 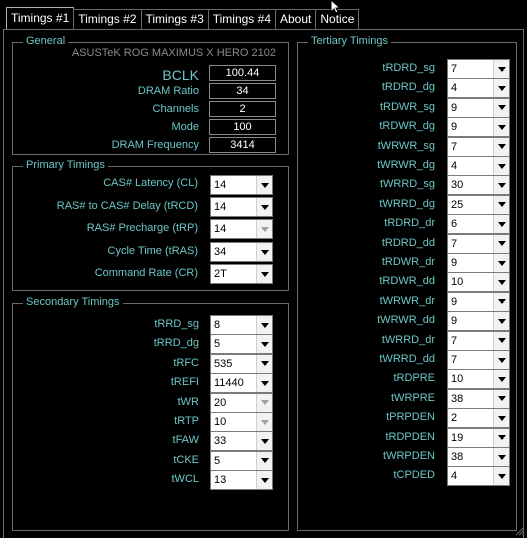 What do you see at coordinates (188, 401) in the screenshot?
I see `twr-label: tWR` at bounding box center [188, 401].